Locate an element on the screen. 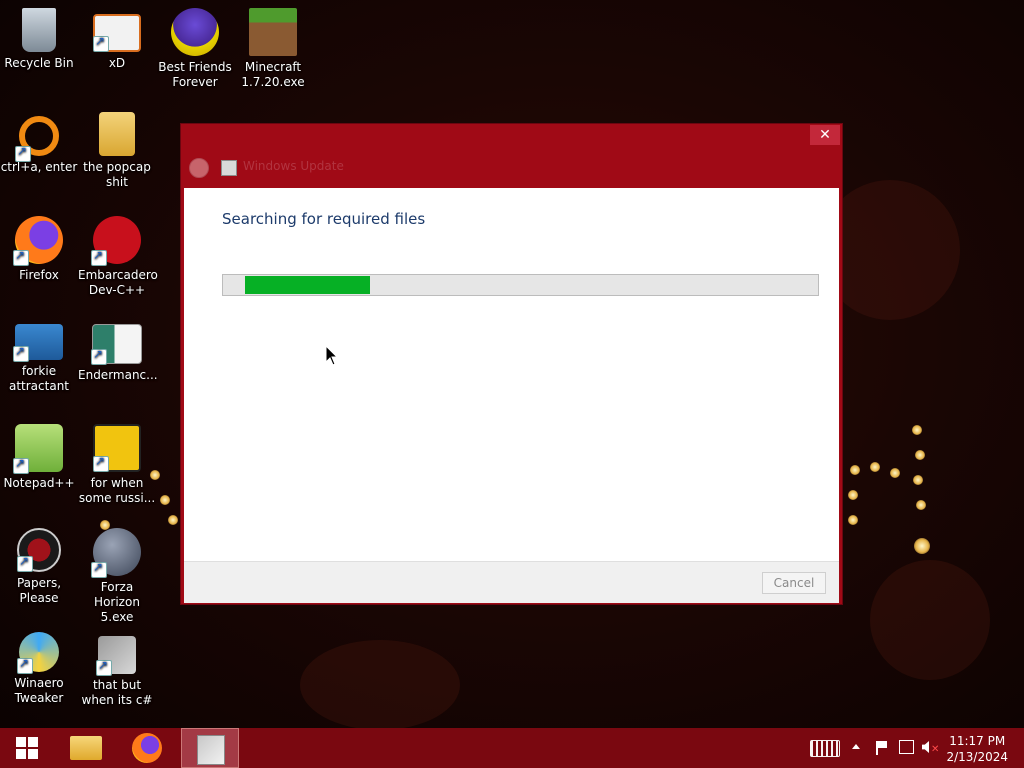 The height and width of the screenshot is (768, 1024). taskbar-setup-app is located at coordinates (210, 748).